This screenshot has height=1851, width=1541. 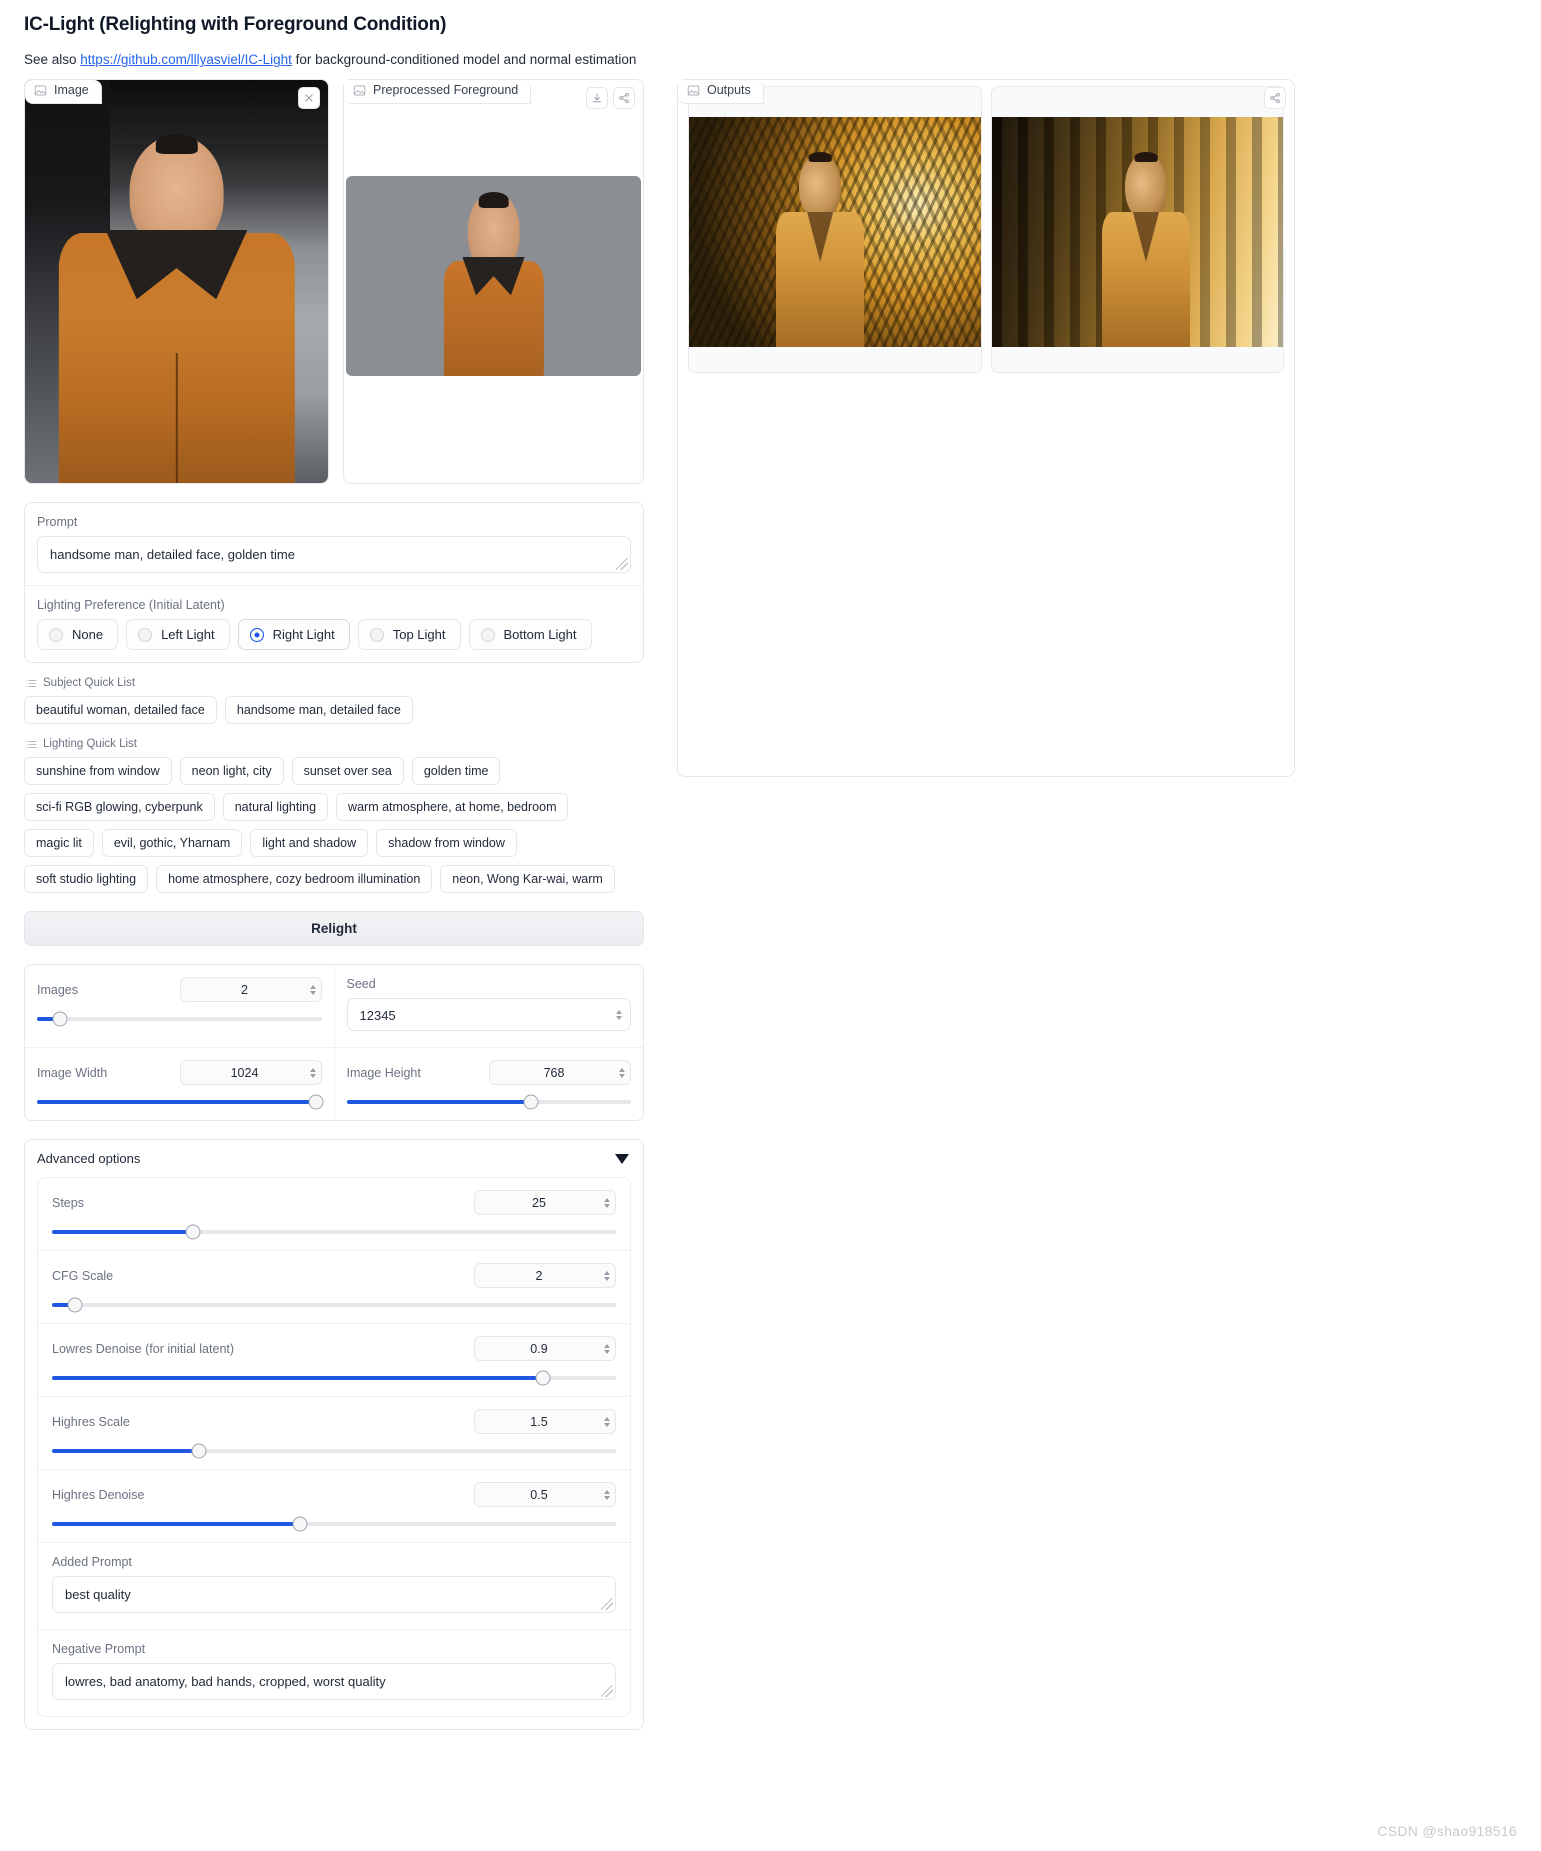 What do you see at coordinates (622, 564) in the screenshot?
I see `prompt-resize-handle` at bounding box center [622, 564].